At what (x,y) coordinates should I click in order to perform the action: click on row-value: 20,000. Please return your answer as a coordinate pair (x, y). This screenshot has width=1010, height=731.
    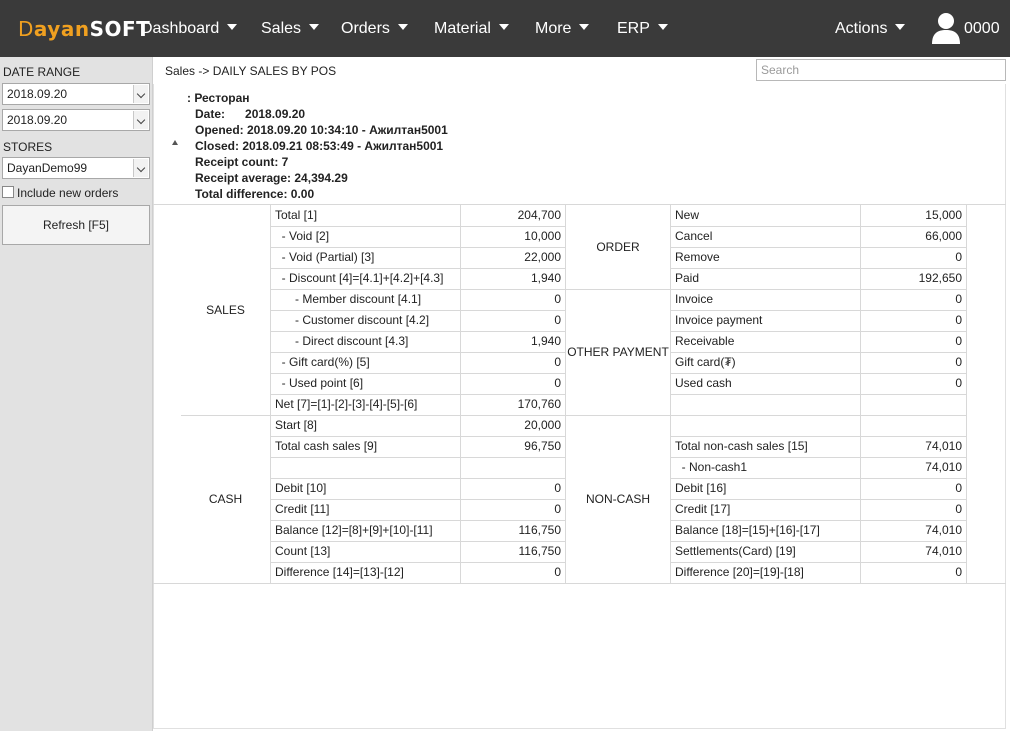
    Looking at the image, I should click on (542, 425).